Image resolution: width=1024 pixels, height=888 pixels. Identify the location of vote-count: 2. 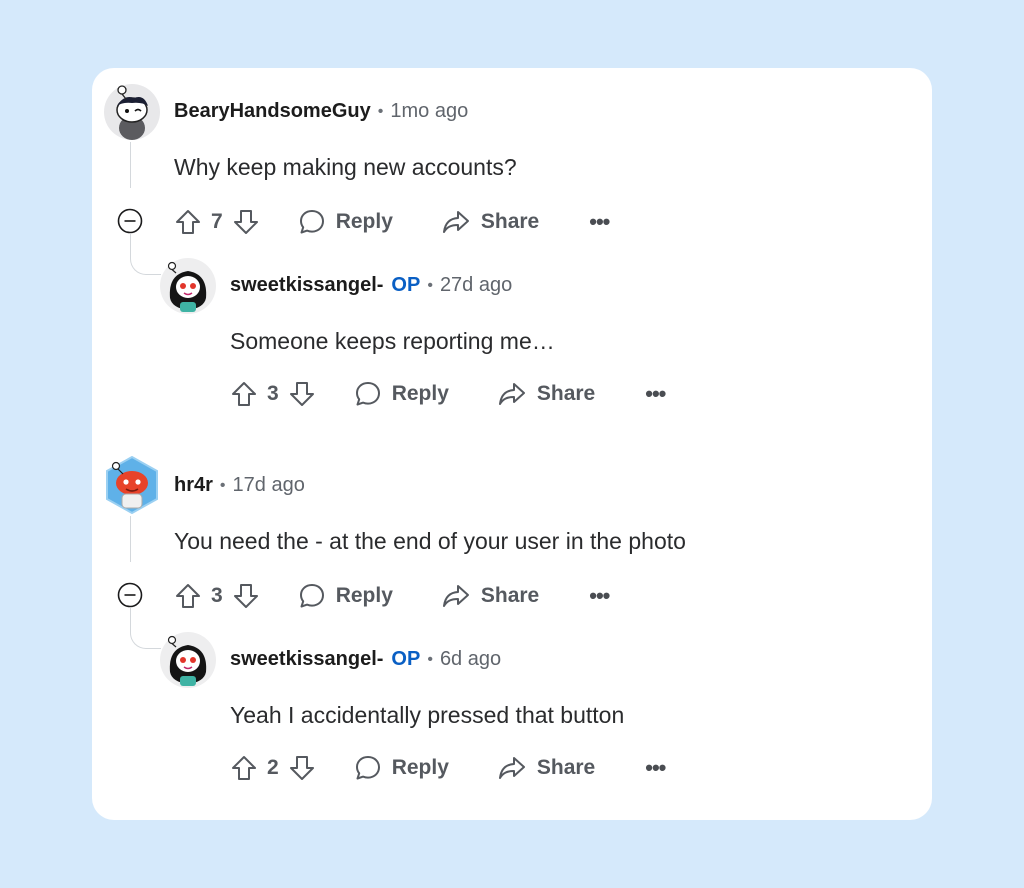
(273, 767).